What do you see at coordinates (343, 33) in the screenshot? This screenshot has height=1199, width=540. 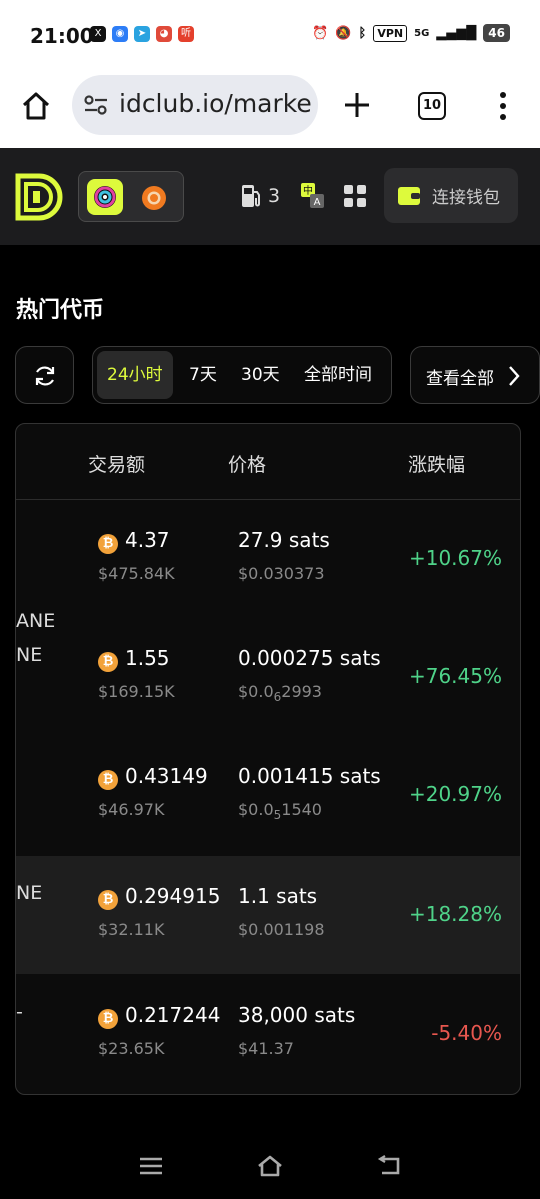 I see `mute-icon: 🔕` at bounding box center [343, 33].